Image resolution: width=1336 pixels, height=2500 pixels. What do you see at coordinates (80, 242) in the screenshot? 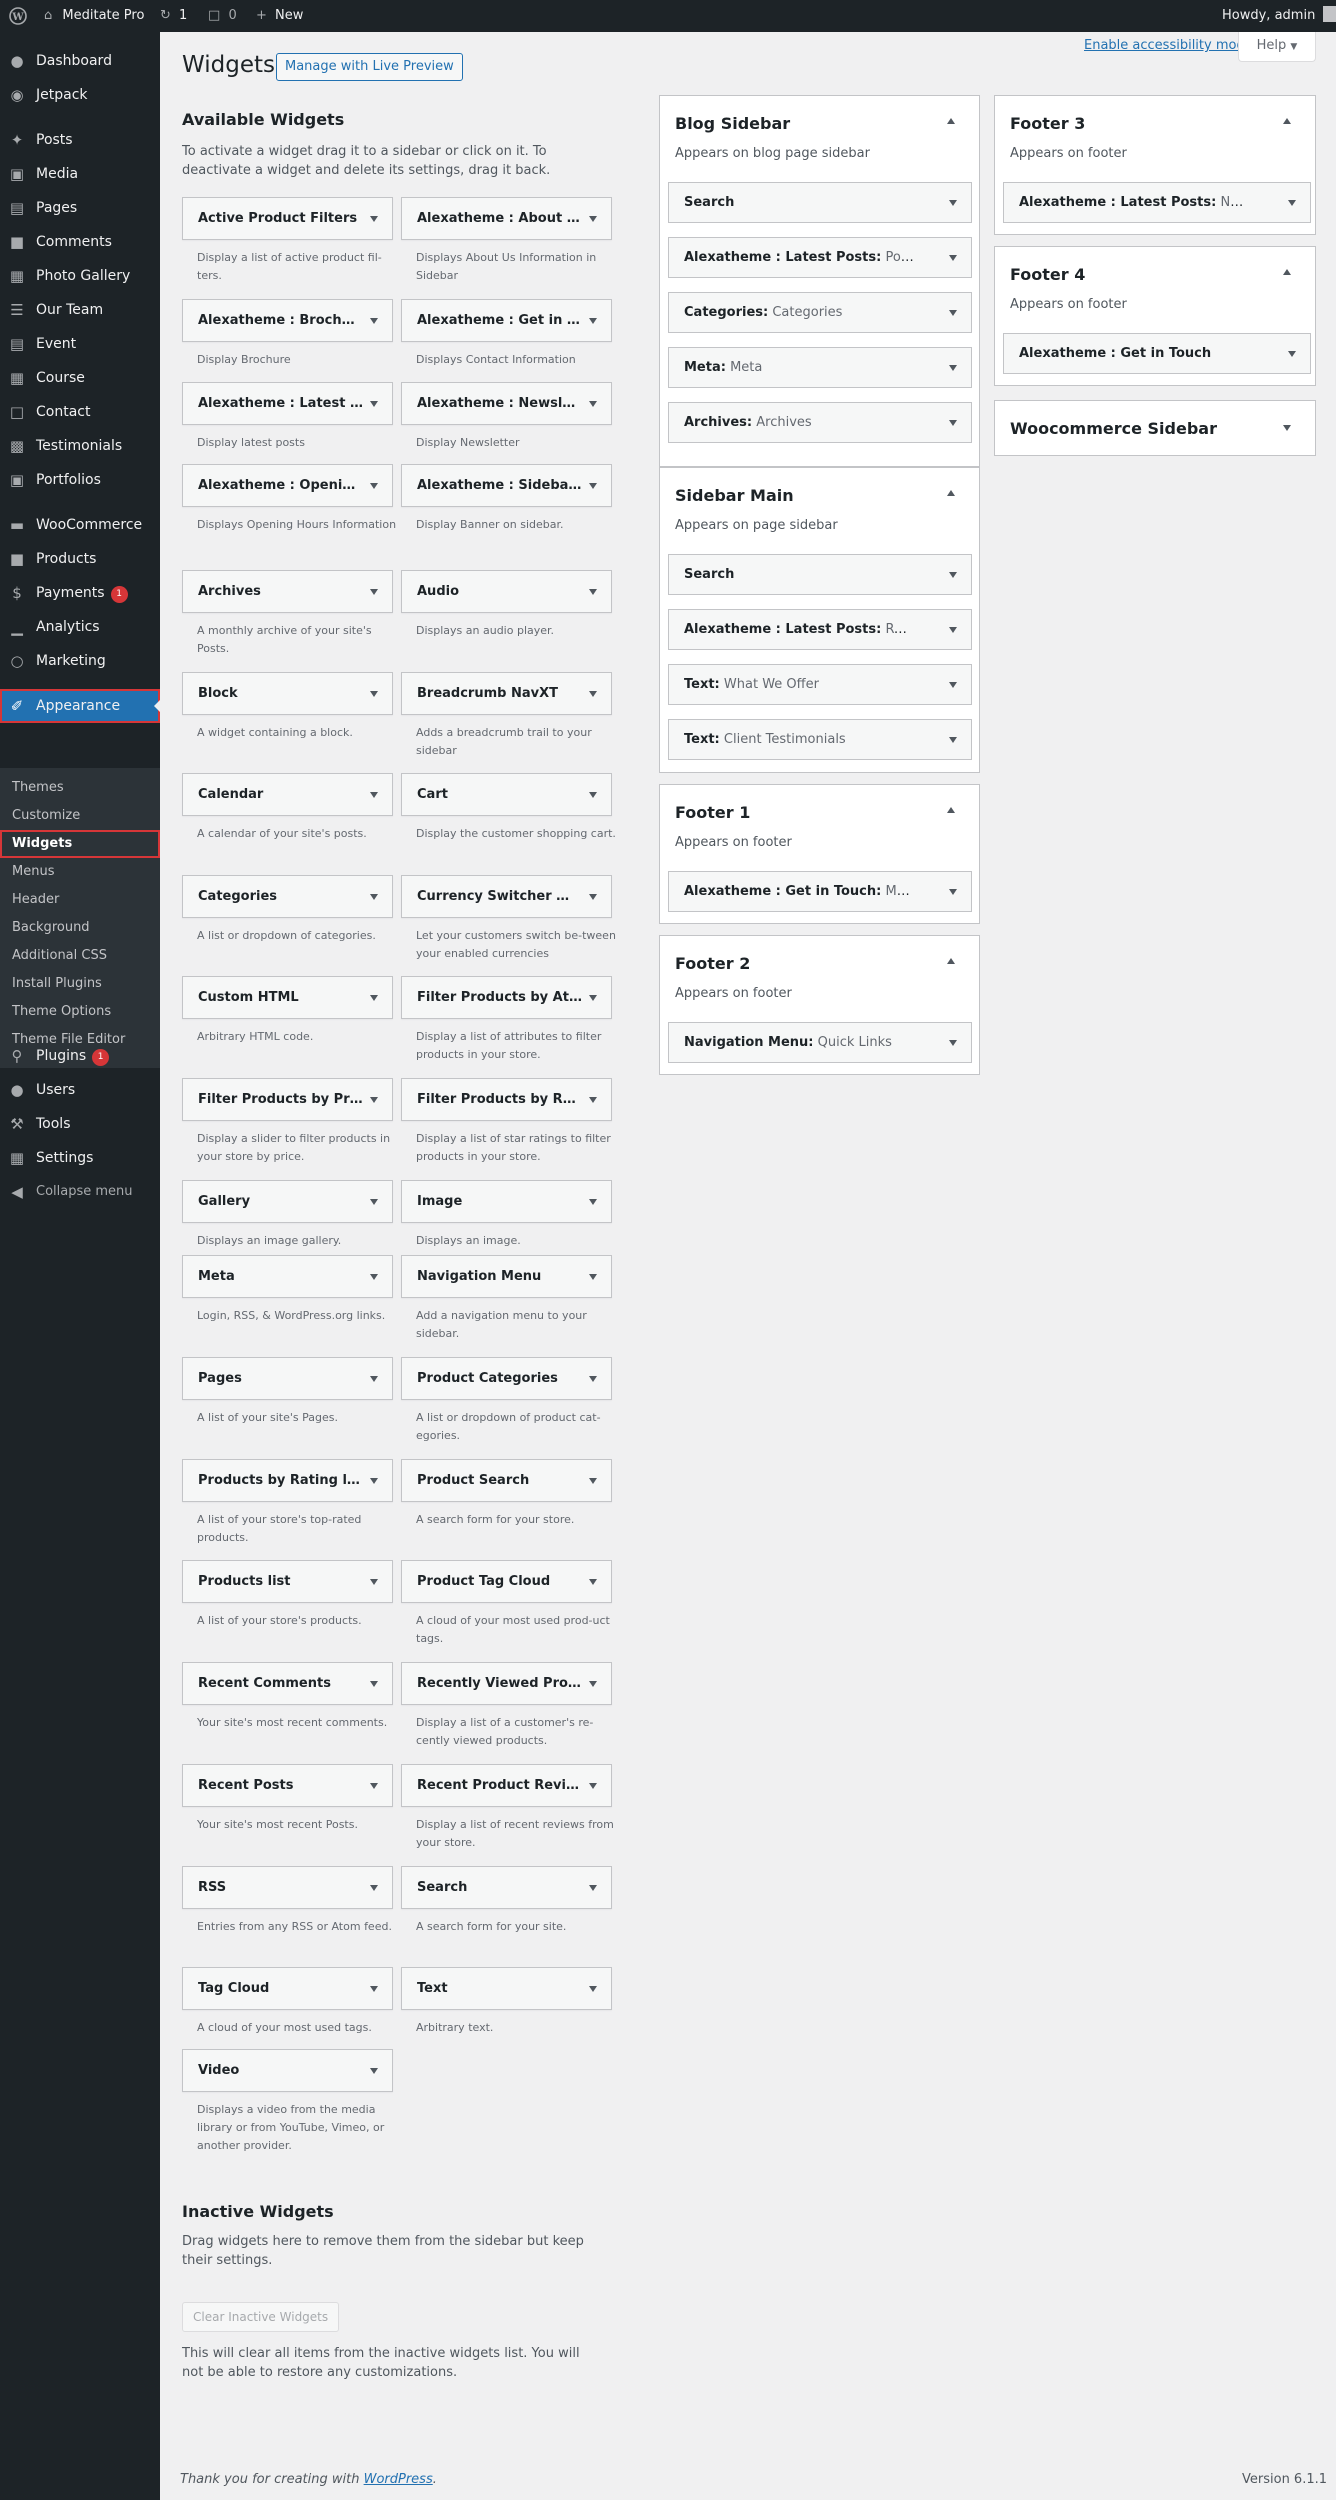
I see `menu-item-comments: ■ Comments` at bounding box center [80, 242].